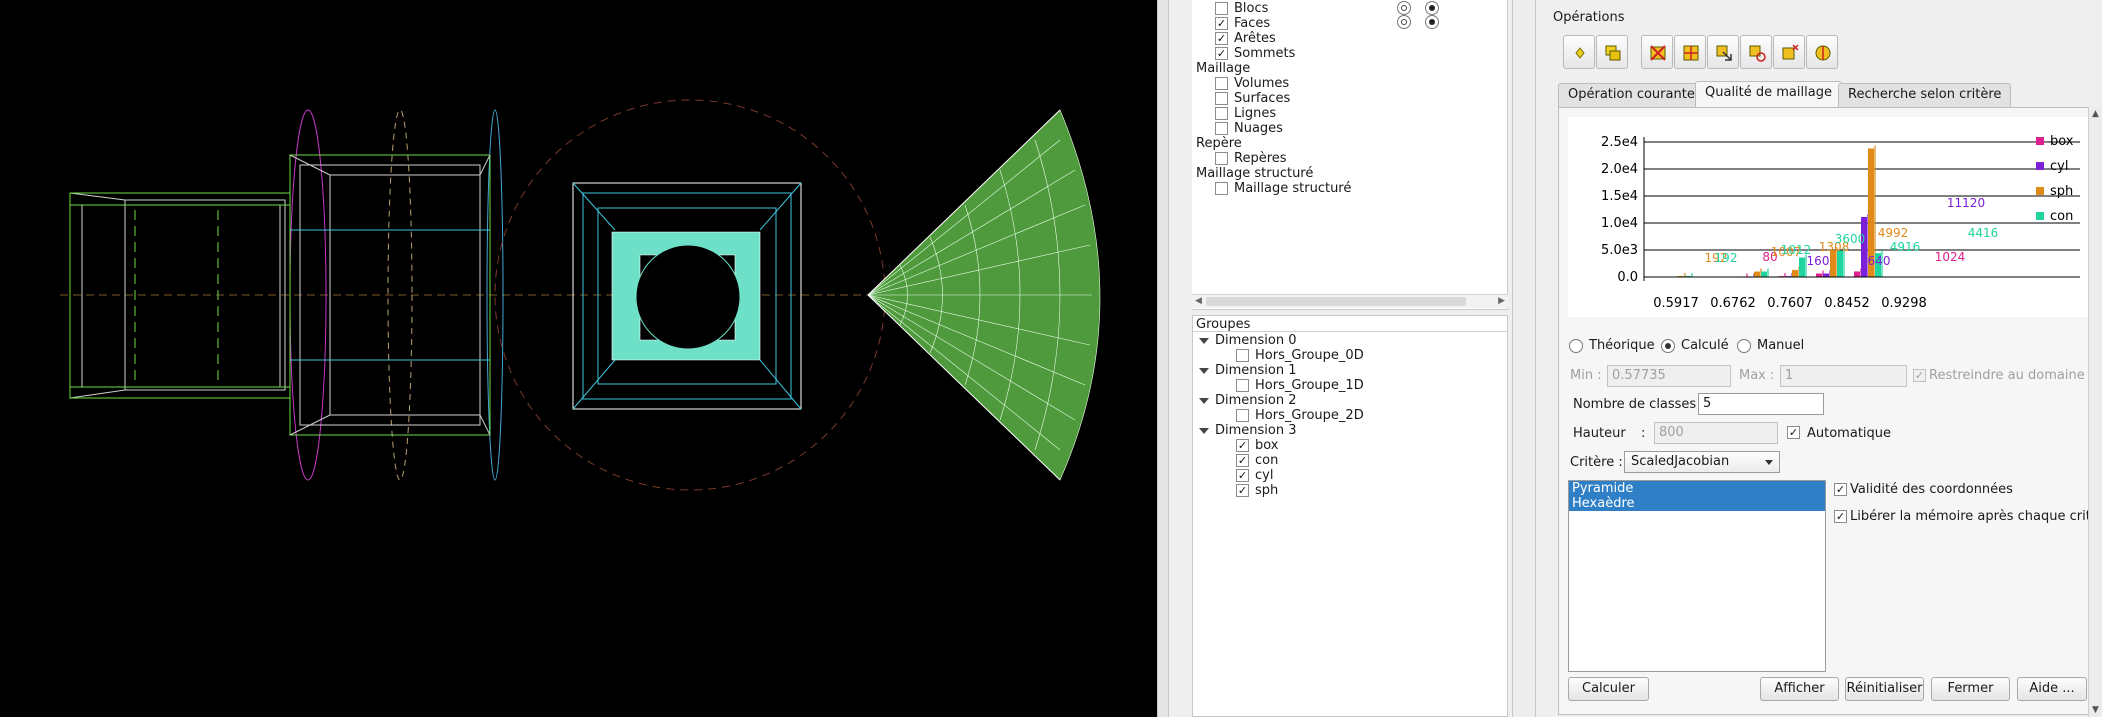  I want to click on free-memory-checkbox: ✓, so click(1840, 516).